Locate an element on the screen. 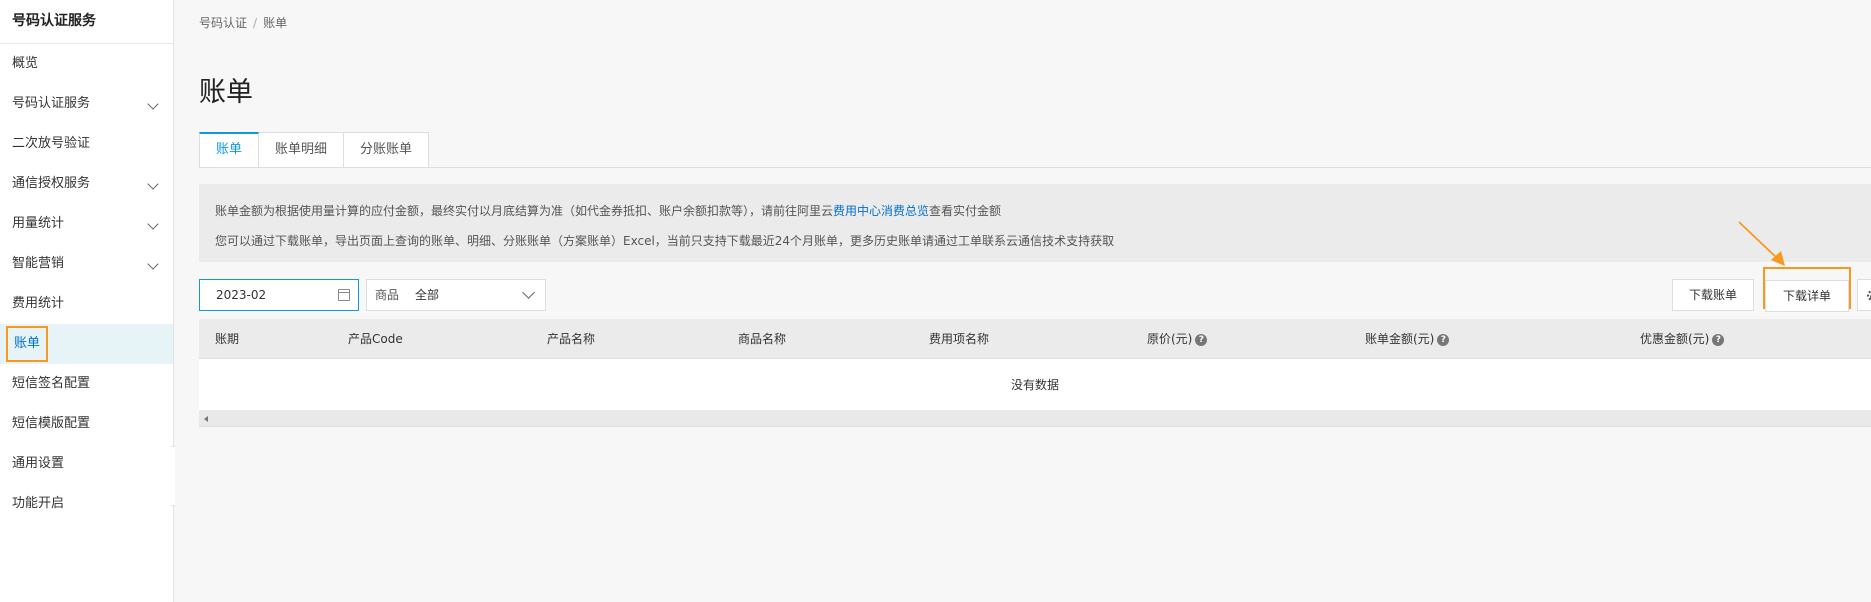 This screenshot has height=602, width=1871. product-select-value: 全部 is located at coordinates (427, 295).